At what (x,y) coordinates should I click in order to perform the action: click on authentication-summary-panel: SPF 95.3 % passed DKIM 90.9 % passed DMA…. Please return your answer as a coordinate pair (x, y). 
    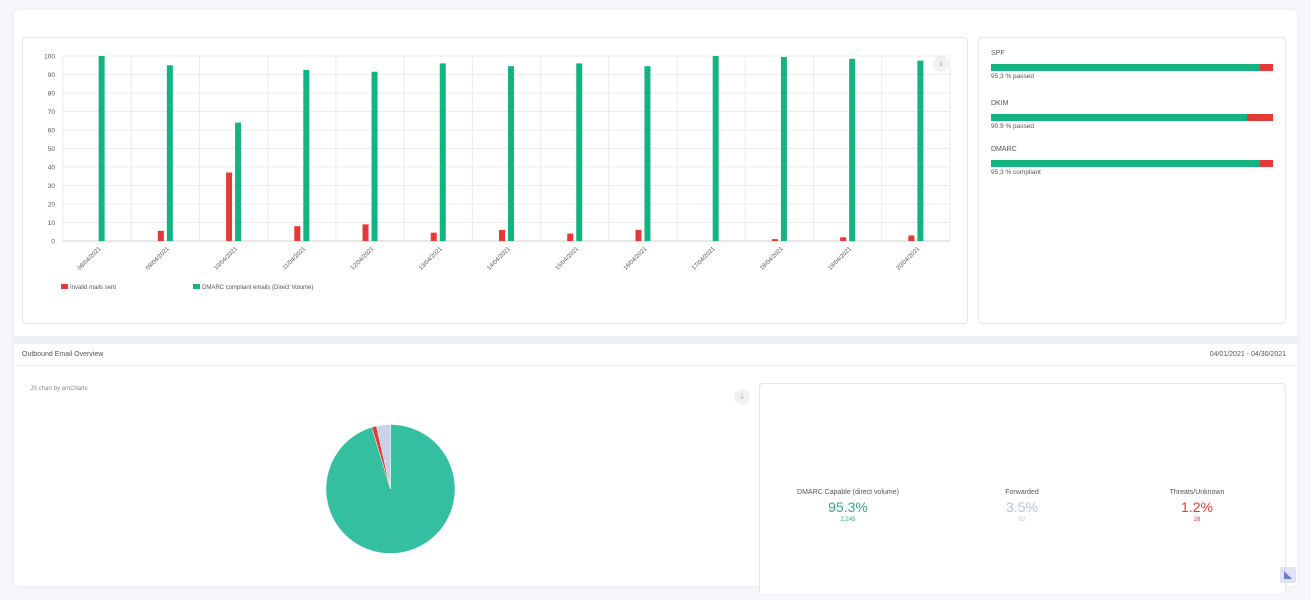
    Looking at the image, I should click on (1132, 180).